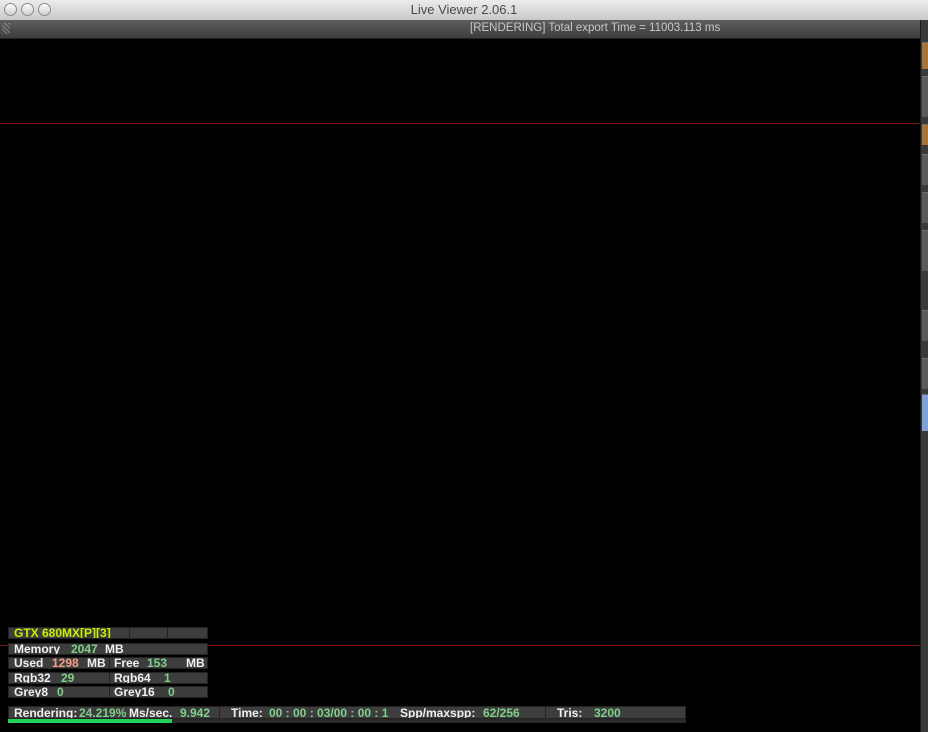 Image resolution: width=928 pixels, height=732 pixels. What do you see at coordinates (195, 663) in the screenshot?
I see `free-unit: MB` at bounding box center [195, 663].